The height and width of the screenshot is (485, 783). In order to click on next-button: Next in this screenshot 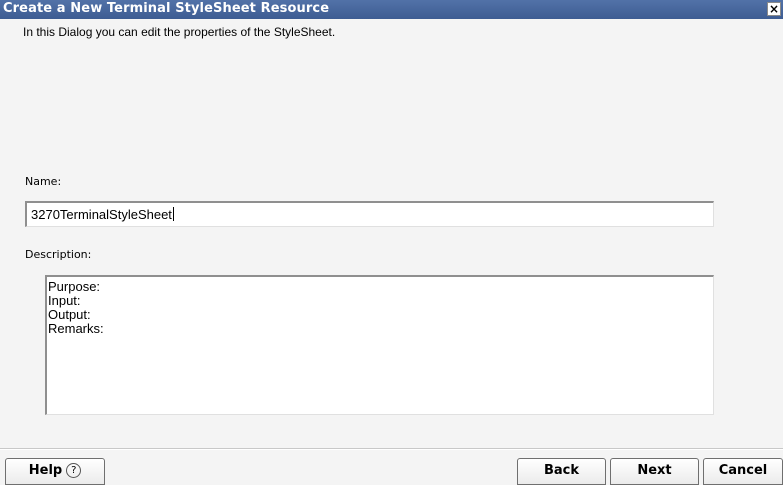, I will do `click(654, 471)`.